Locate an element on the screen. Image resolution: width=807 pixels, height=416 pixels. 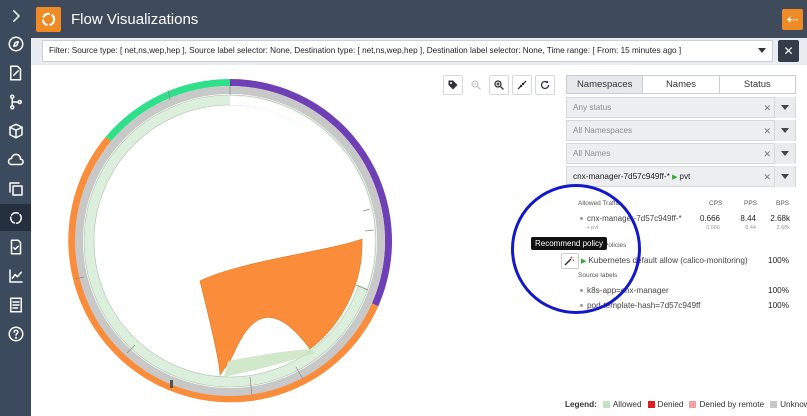
names-select-value: All Names is located at coordinates (592, 153).